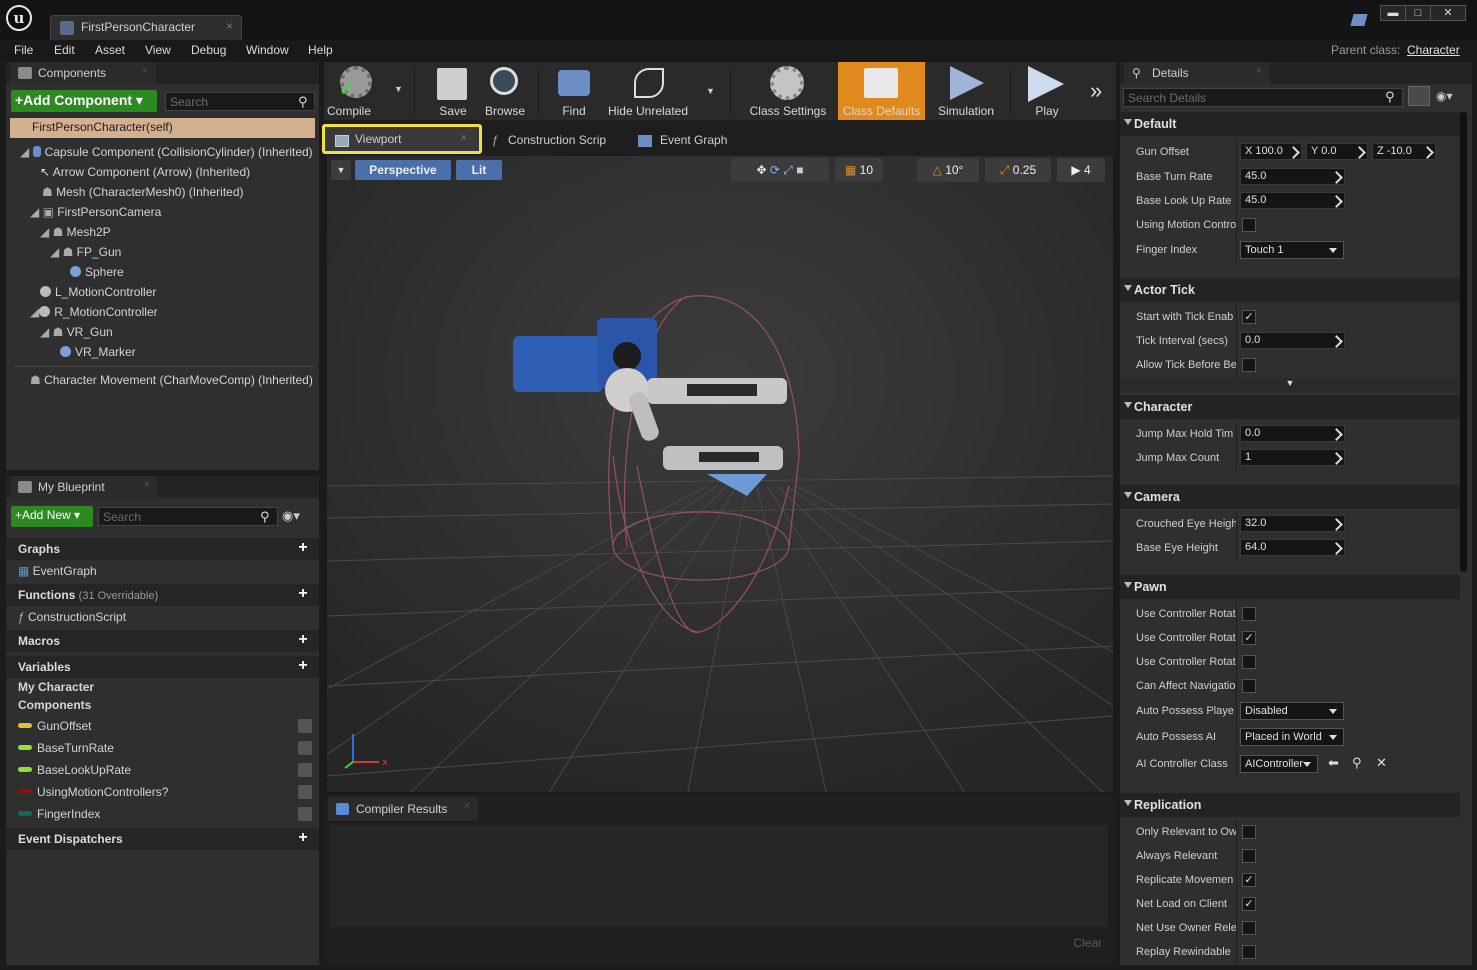 This screenshot has height=970, width=1477. I want to click on lit-button: Lit, so click(479, 170).